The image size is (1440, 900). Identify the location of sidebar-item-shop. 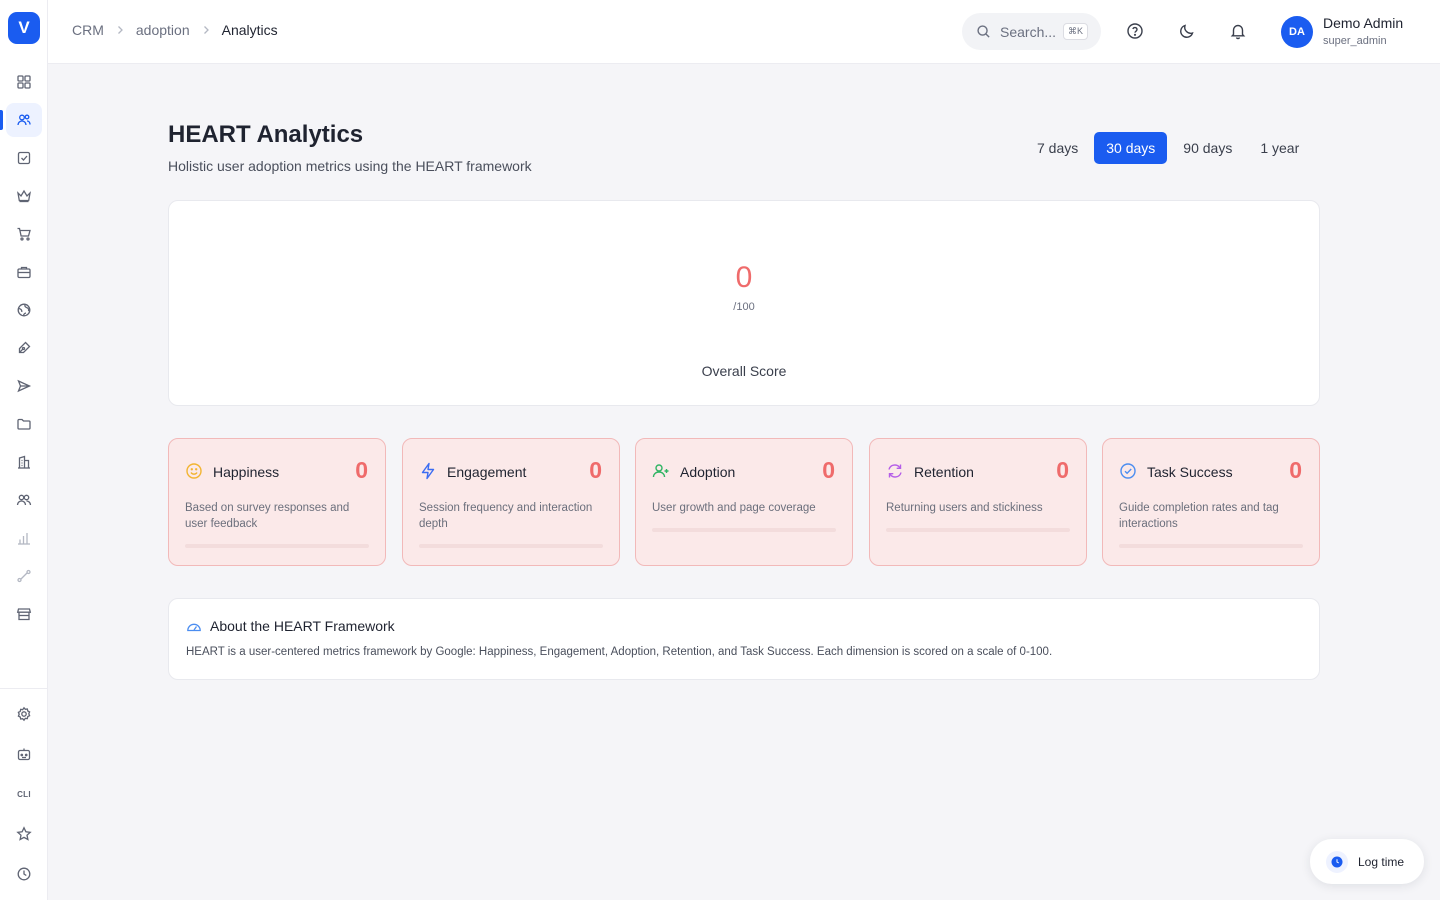
(24, 234).